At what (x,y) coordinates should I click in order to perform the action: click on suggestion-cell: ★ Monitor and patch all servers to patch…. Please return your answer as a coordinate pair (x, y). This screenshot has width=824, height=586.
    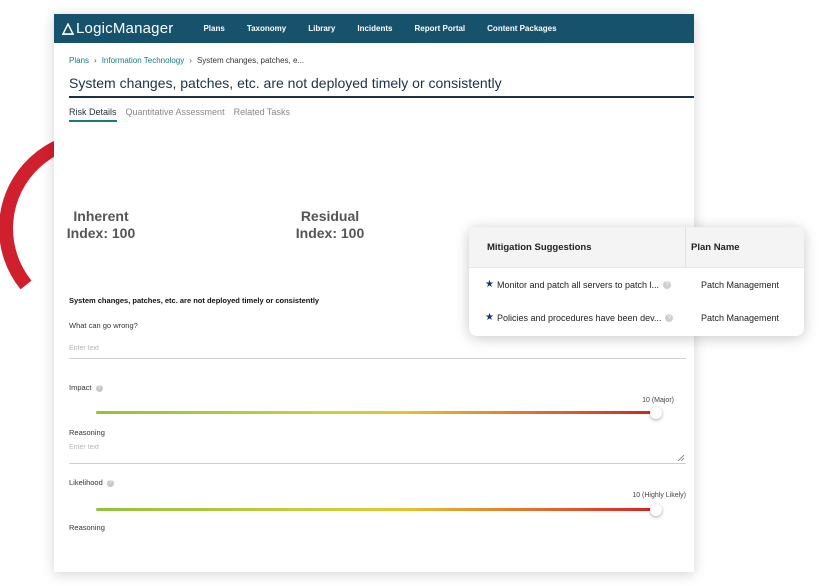
    Looking at the image, I should click on (580, 284).